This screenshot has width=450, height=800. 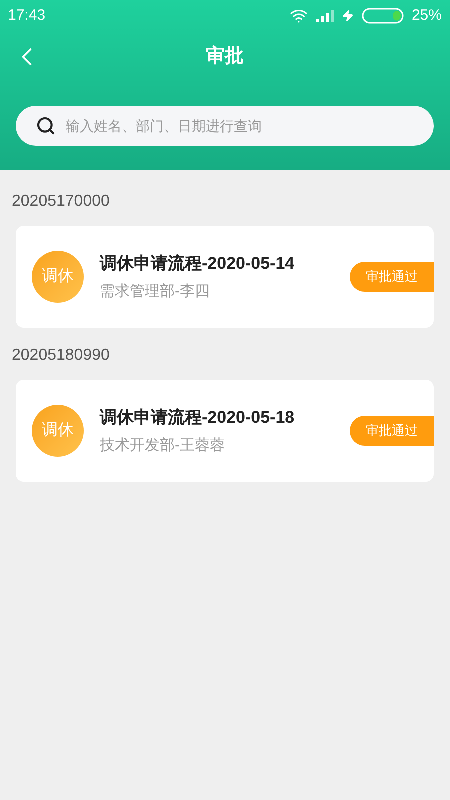 I want to click on wifi-icon, so click(x=299, y=16).